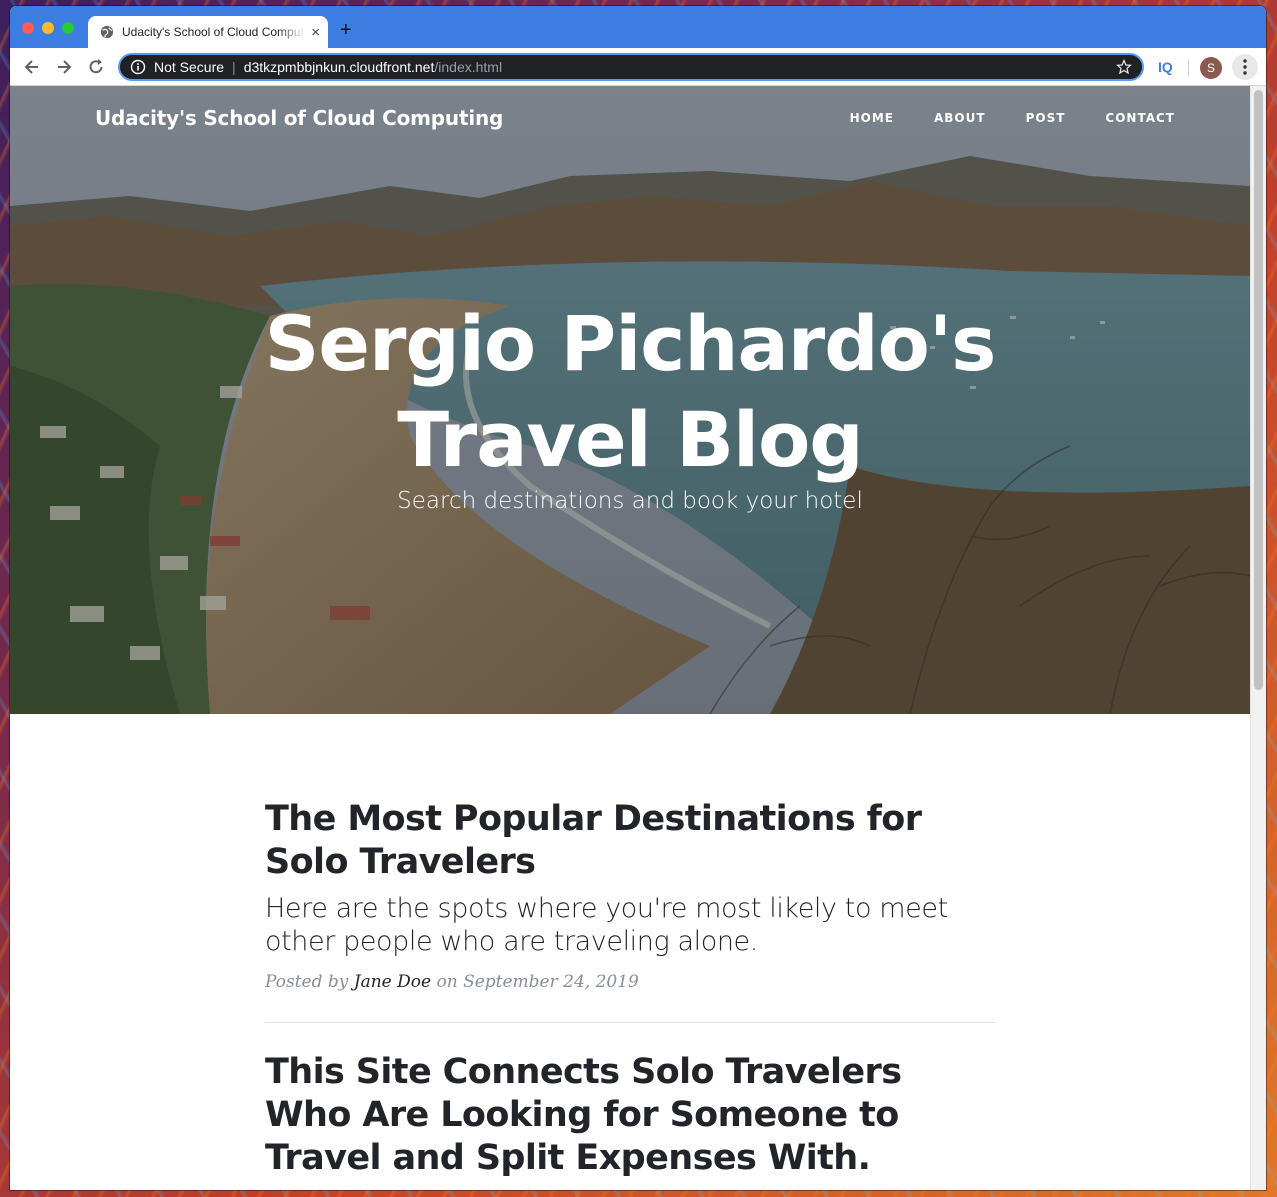 The image size is (1277, 1197). Describe the element at coordinates (32, 67) in the screenshot. I see `back-arrow-icon` at that location.